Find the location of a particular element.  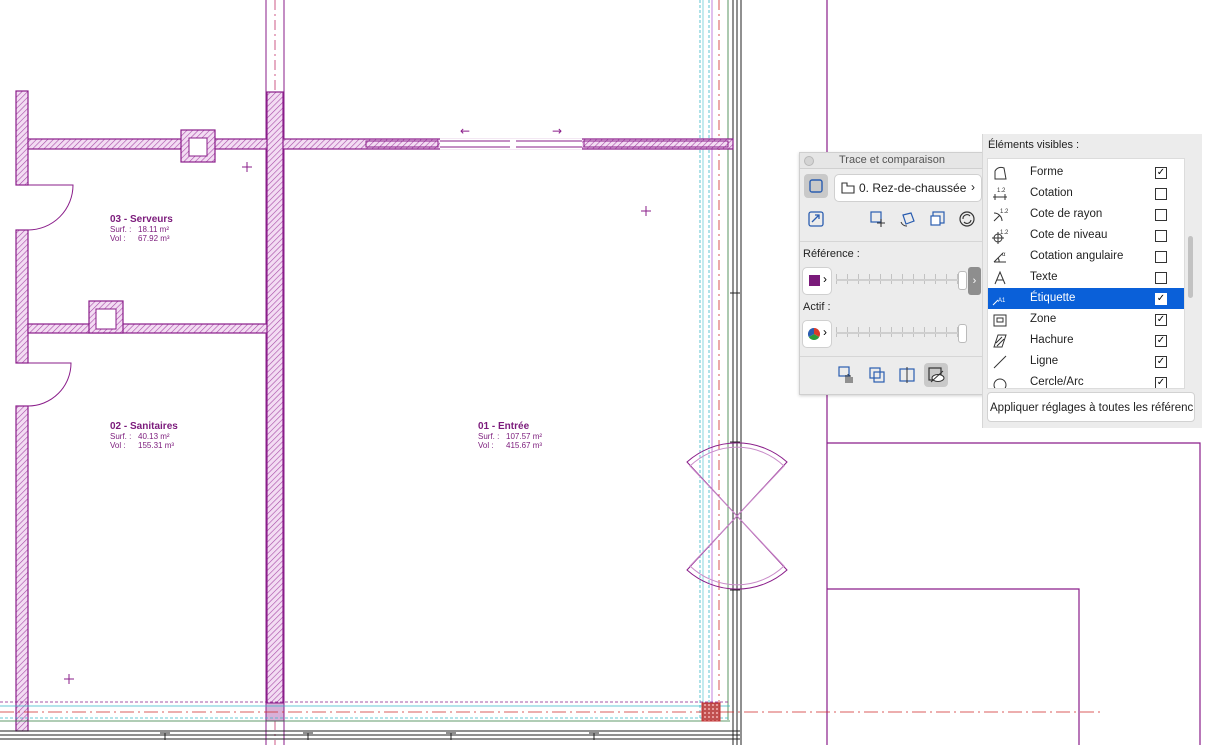

reset-reference-button is located at coordinates (938, 219).